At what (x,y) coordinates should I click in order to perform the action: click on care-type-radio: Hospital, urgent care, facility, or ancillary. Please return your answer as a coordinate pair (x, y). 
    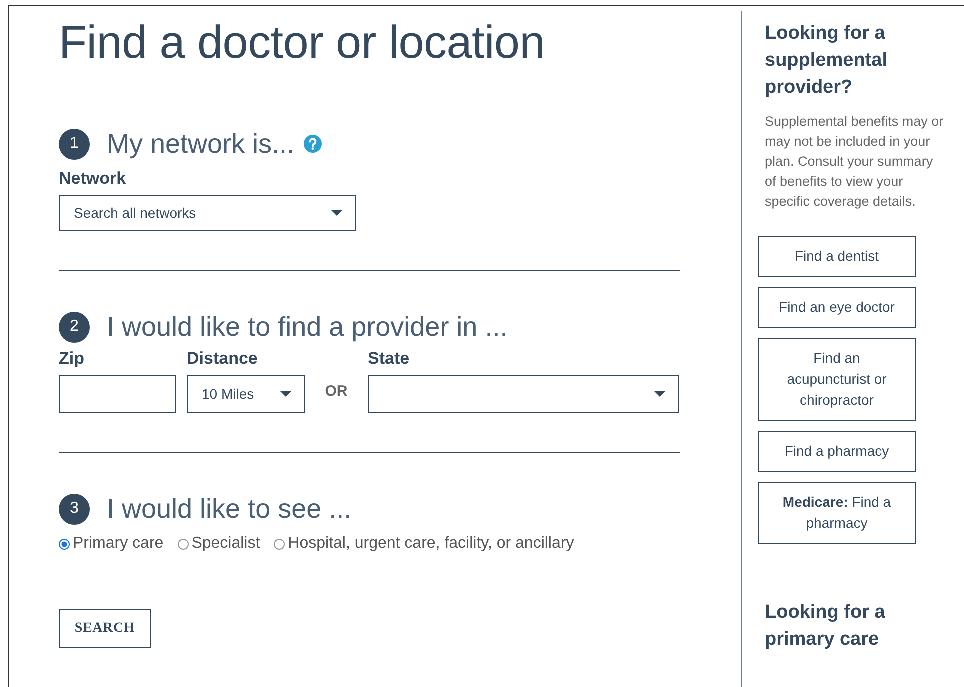
    Looking at the image, I should click on (424, 544).